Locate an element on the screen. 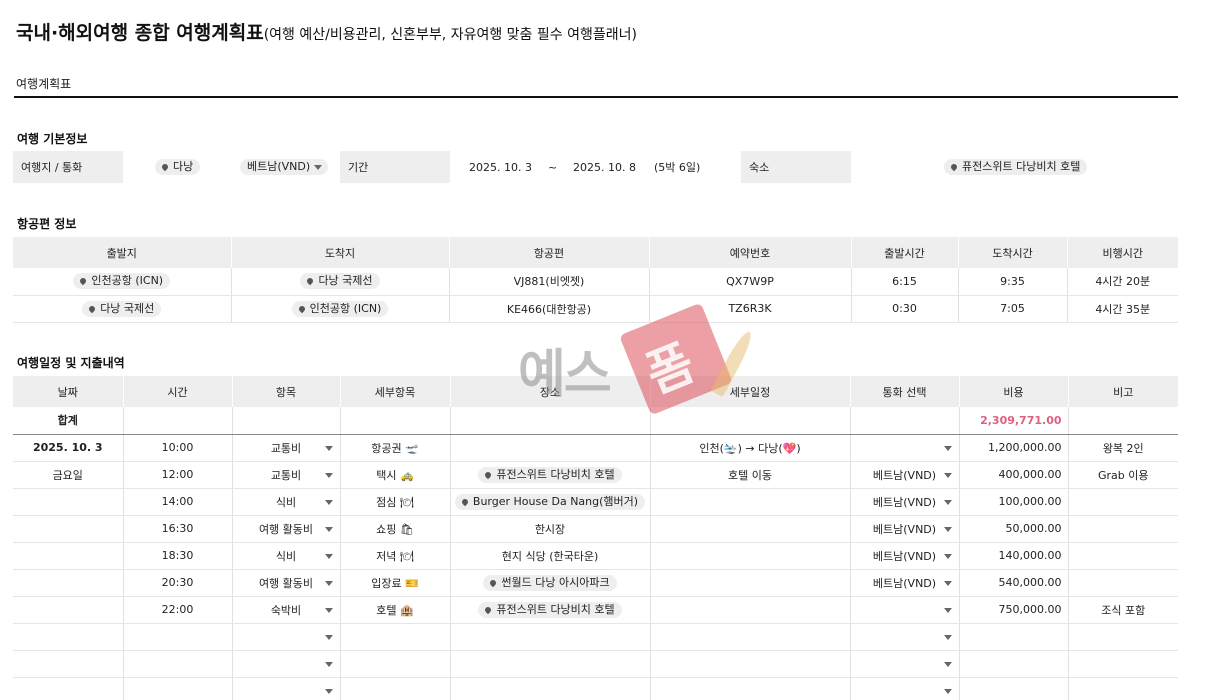 The height and width of the screenshot is (700, 1212). cell-booking: QX7W9P is located at coordinates (749, 282).